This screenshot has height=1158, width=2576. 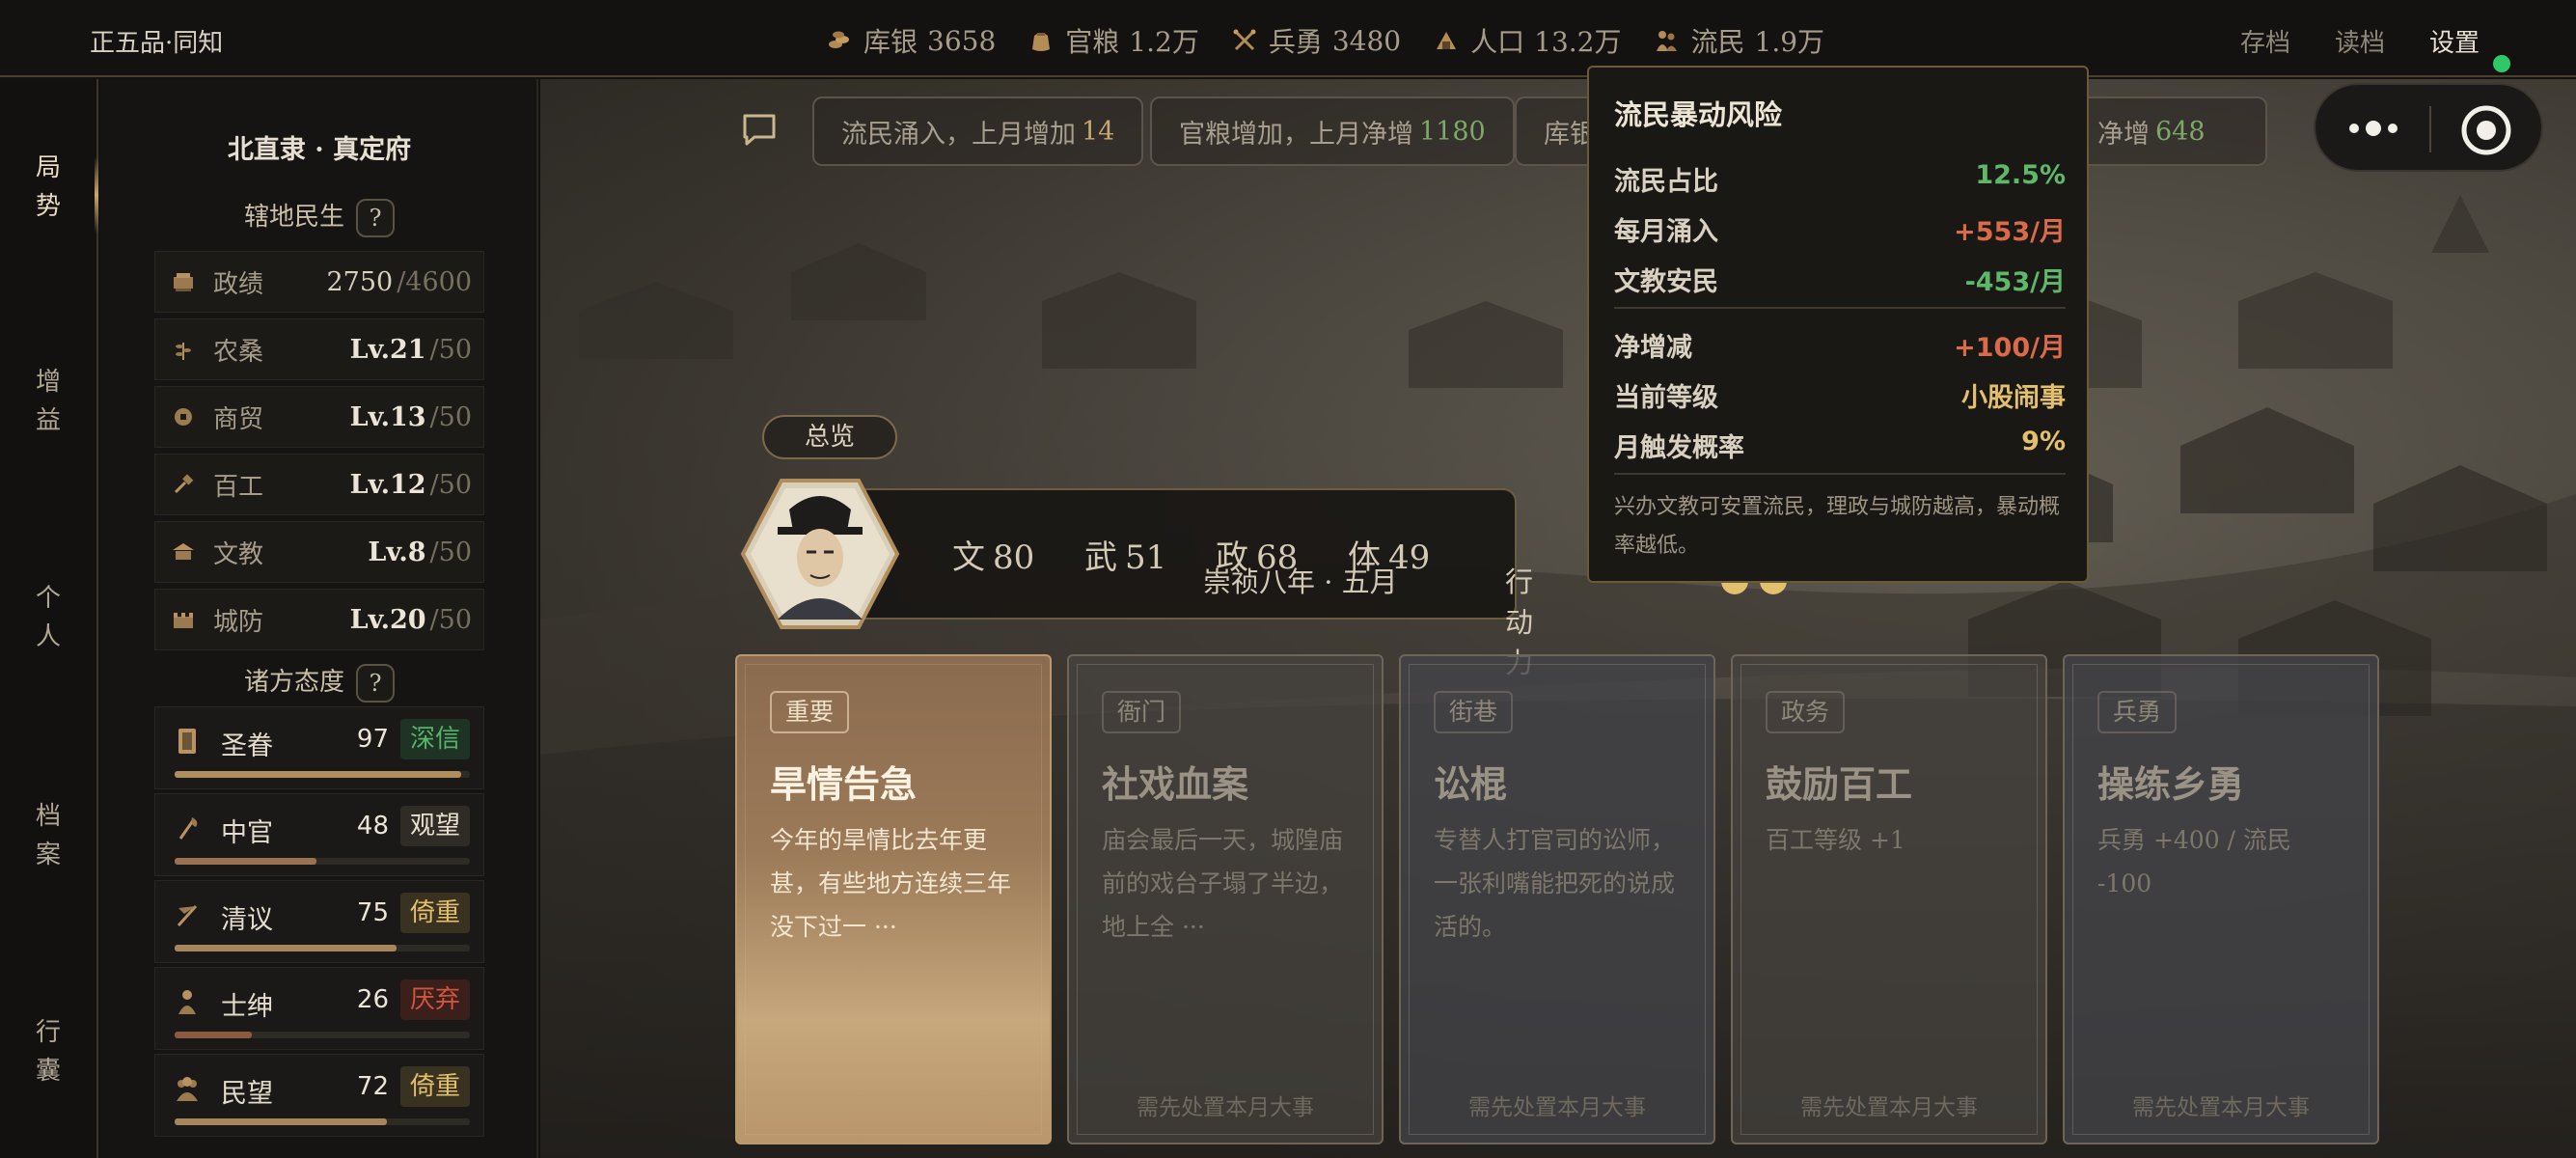 I want to click on eunuch-whisk-icon, so click(x=188, y=828).